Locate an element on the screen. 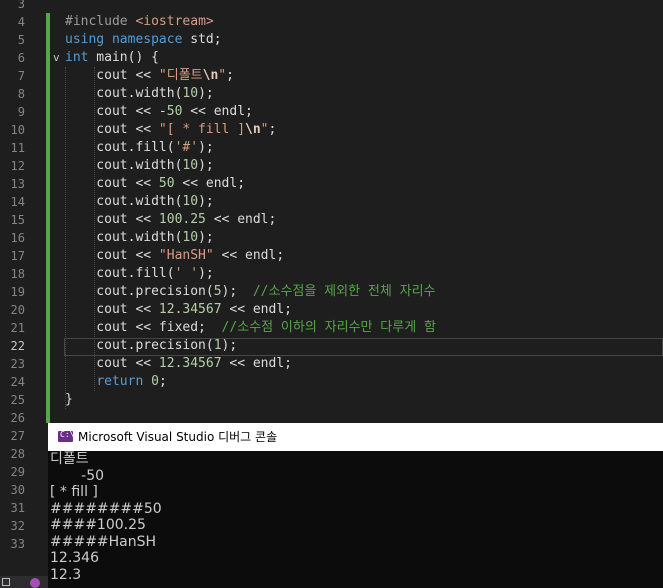  code-line: 21 cout << fixed; //소수점 이하의 자리수만 다루게 함 is located at coordinates (331, 328).